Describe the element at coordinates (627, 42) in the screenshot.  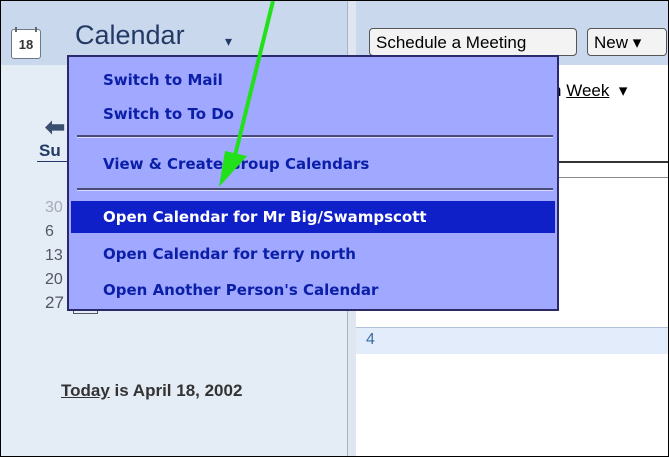
I see `new-button: New ▾` at that location.